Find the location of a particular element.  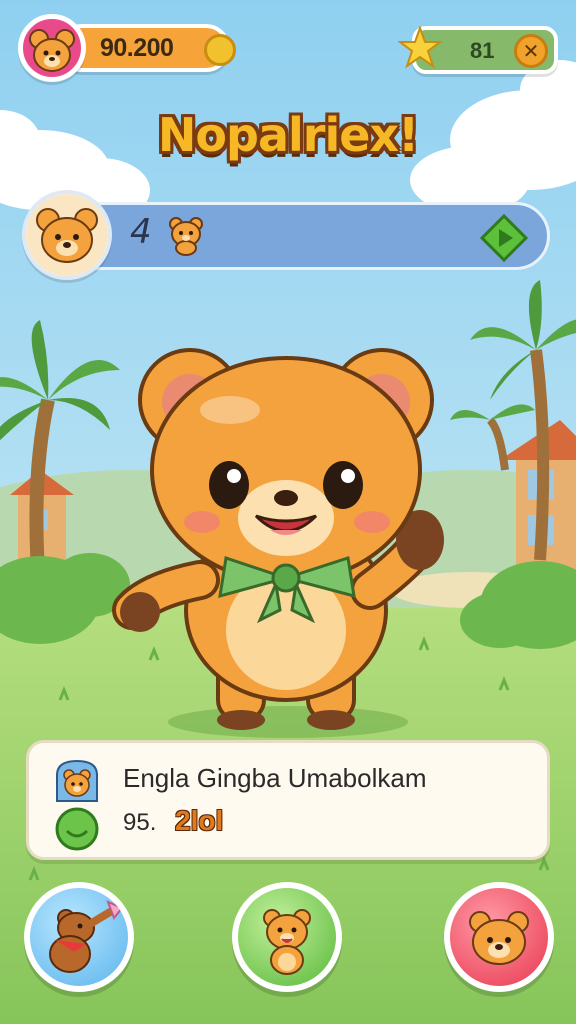

level-panel: 81 ✕ is located at coordinates (481, 50).